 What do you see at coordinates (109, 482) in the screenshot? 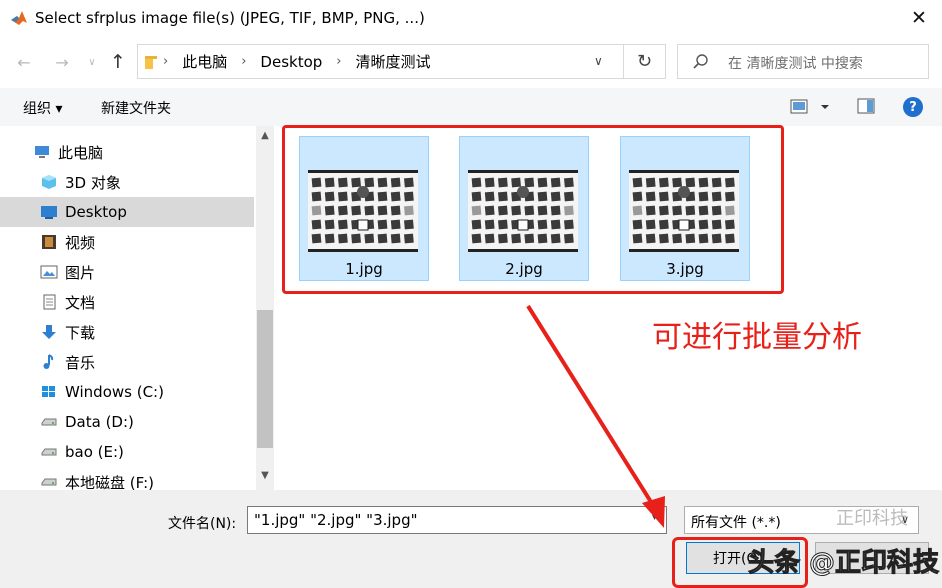
I see `sidebar-item-label: 本地磁盘 (F:)` at bounding box center [109, 482].